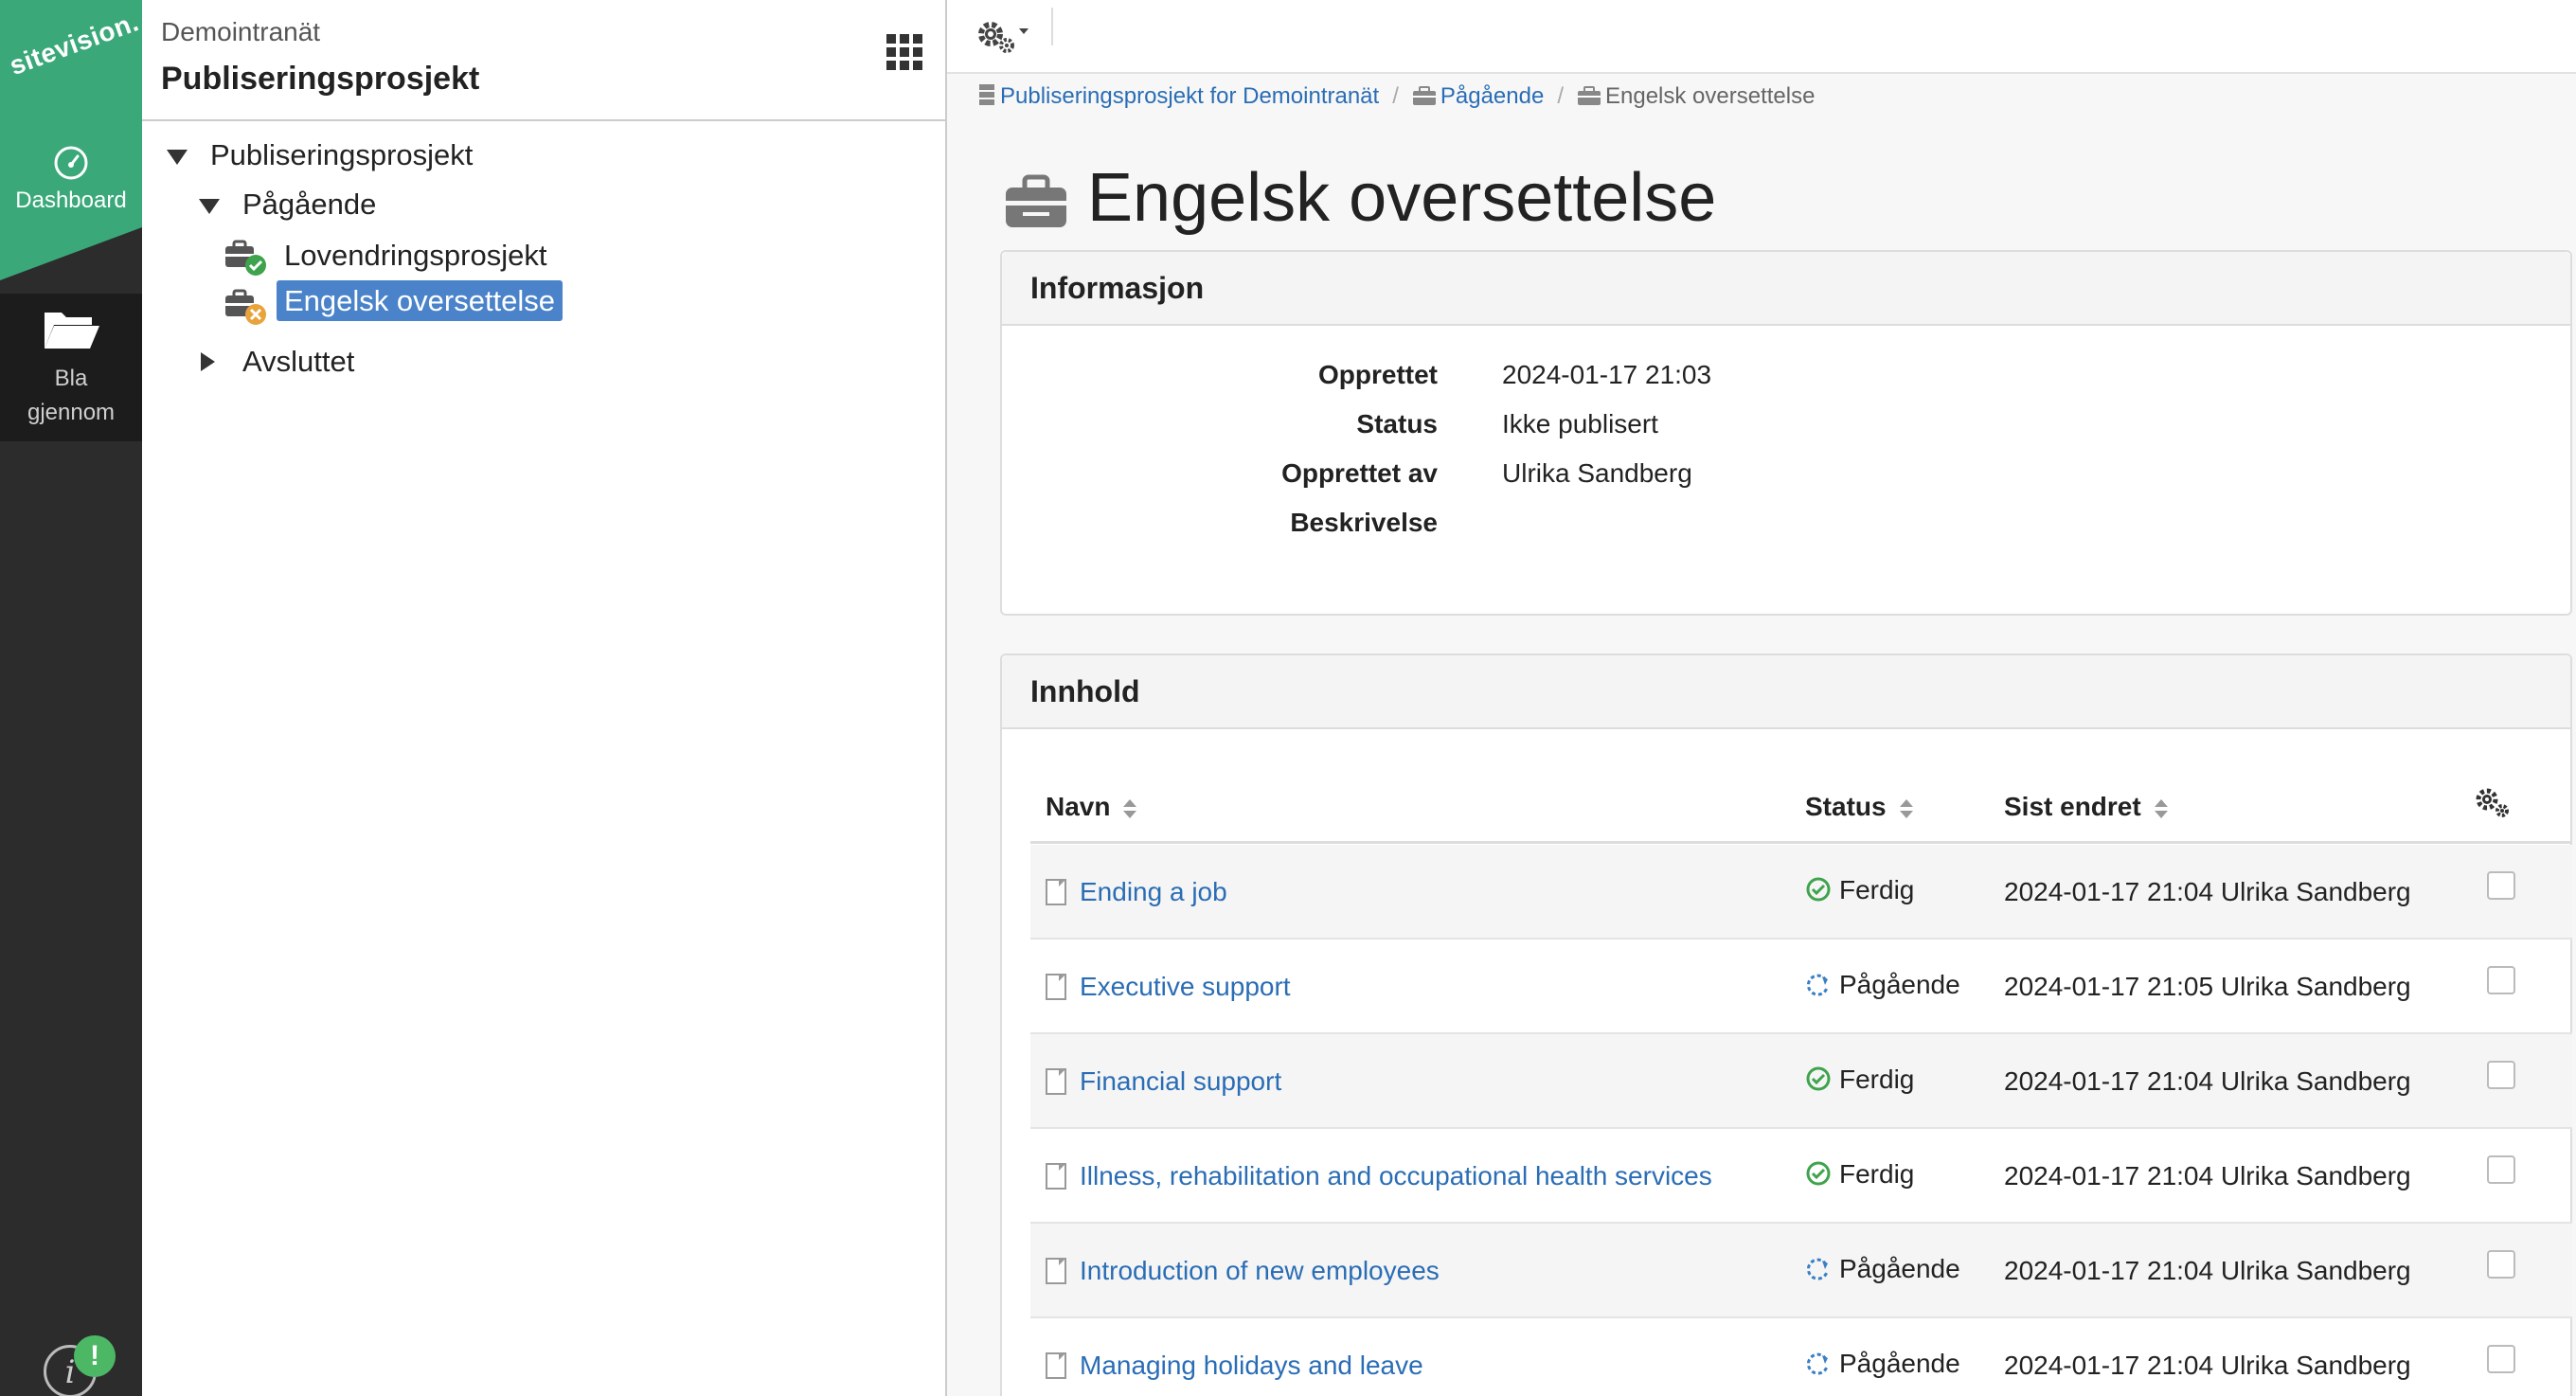  I want to click on row-name-link: Introduction of new employees, so click(1260, 1271).